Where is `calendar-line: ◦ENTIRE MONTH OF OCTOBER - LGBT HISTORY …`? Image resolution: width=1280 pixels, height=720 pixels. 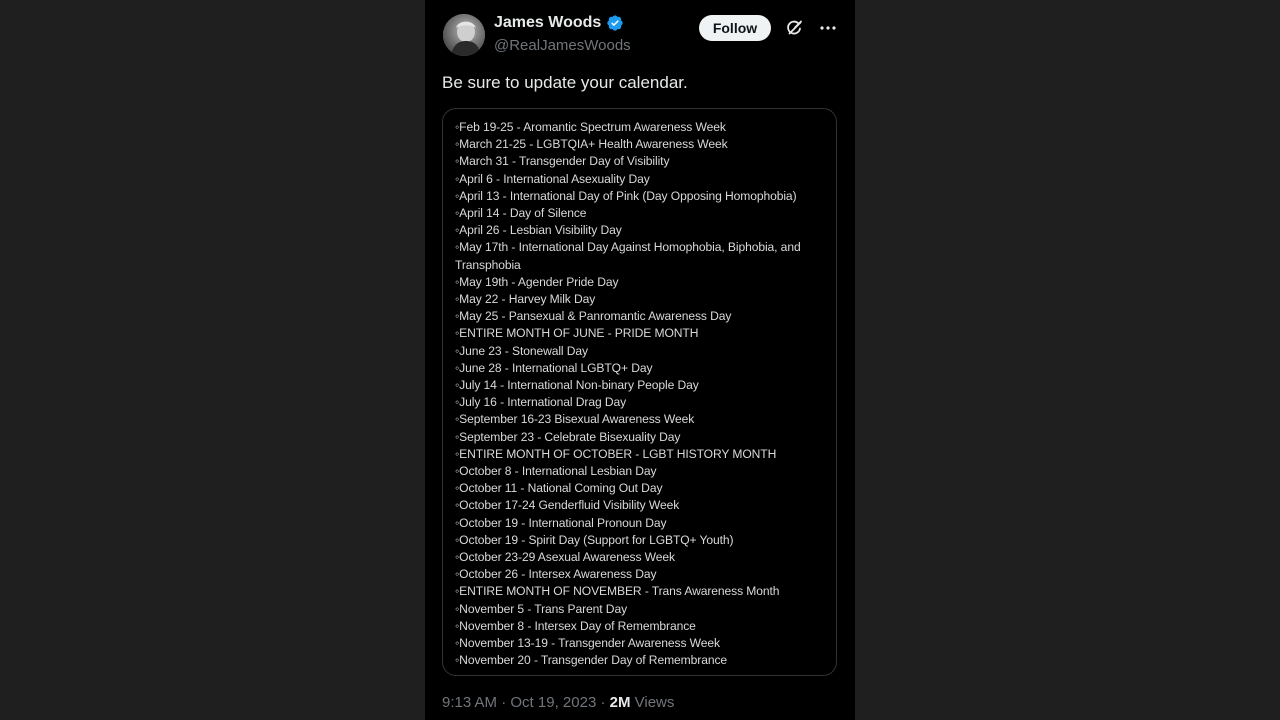 calendar-line: ◦ENTIRE MONTH OF OCTOBER - LGBT HISTORY … is located at coordinates (616, 453).